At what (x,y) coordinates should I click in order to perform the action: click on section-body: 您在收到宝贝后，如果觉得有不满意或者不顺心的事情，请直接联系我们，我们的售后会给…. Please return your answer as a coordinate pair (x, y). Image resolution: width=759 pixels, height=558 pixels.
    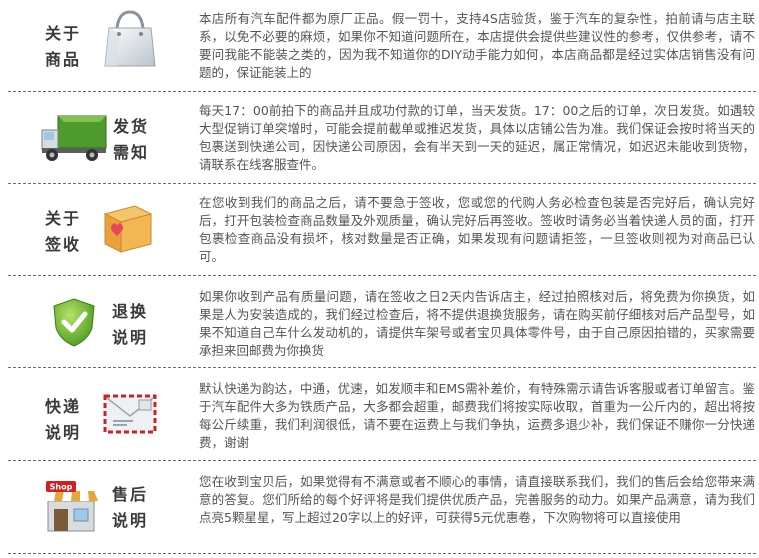
    Looking at the image, I should click on (477, 499).